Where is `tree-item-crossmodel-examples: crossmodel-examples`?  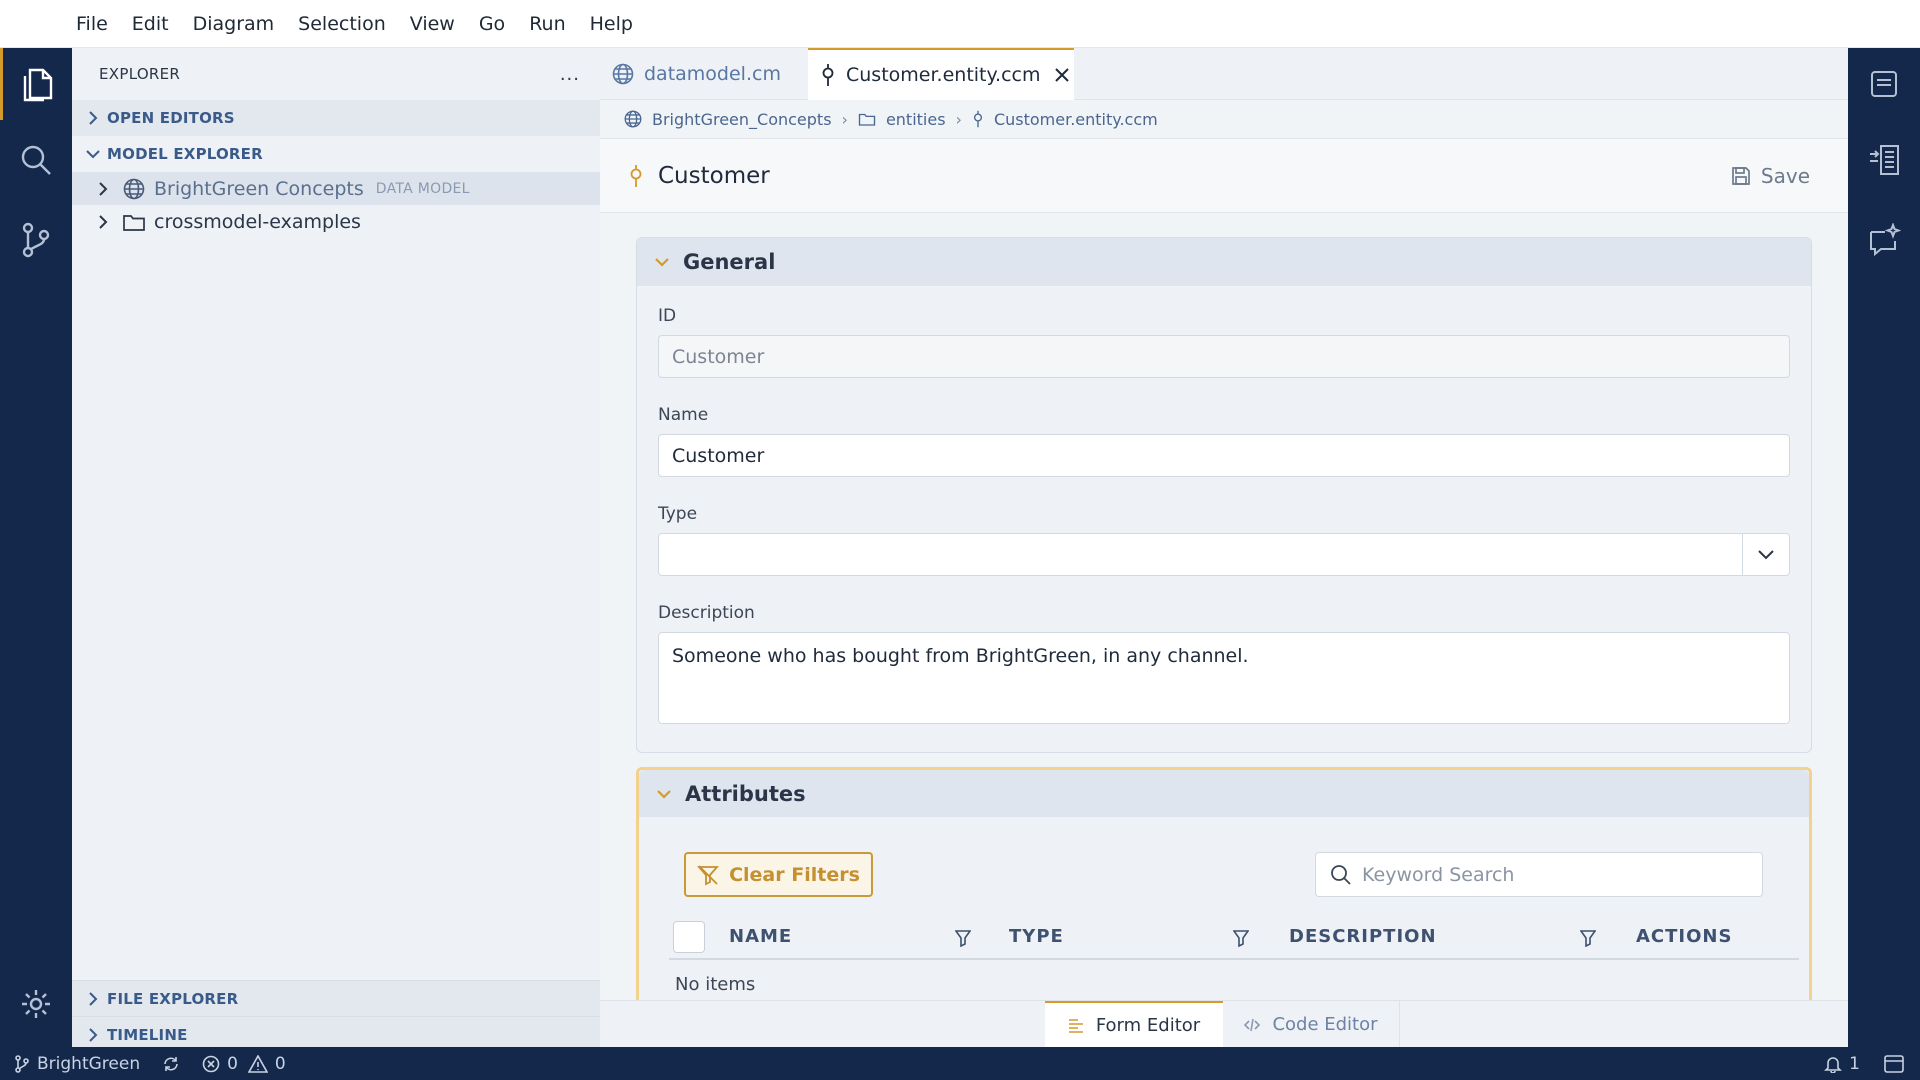 tree-item-crossmodel-examples: crossmodel-examples is located at coordinates (336, 221).